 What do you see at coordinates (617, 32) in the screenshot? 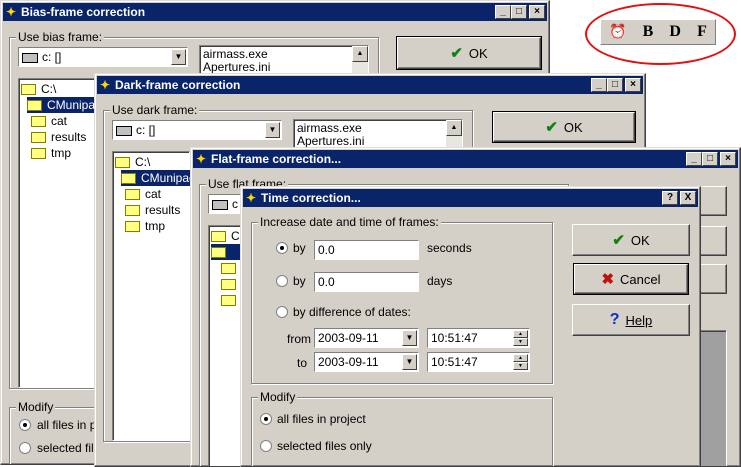
I see `alarm-clock-icon: ⏰` at bounding box center [617, 32].